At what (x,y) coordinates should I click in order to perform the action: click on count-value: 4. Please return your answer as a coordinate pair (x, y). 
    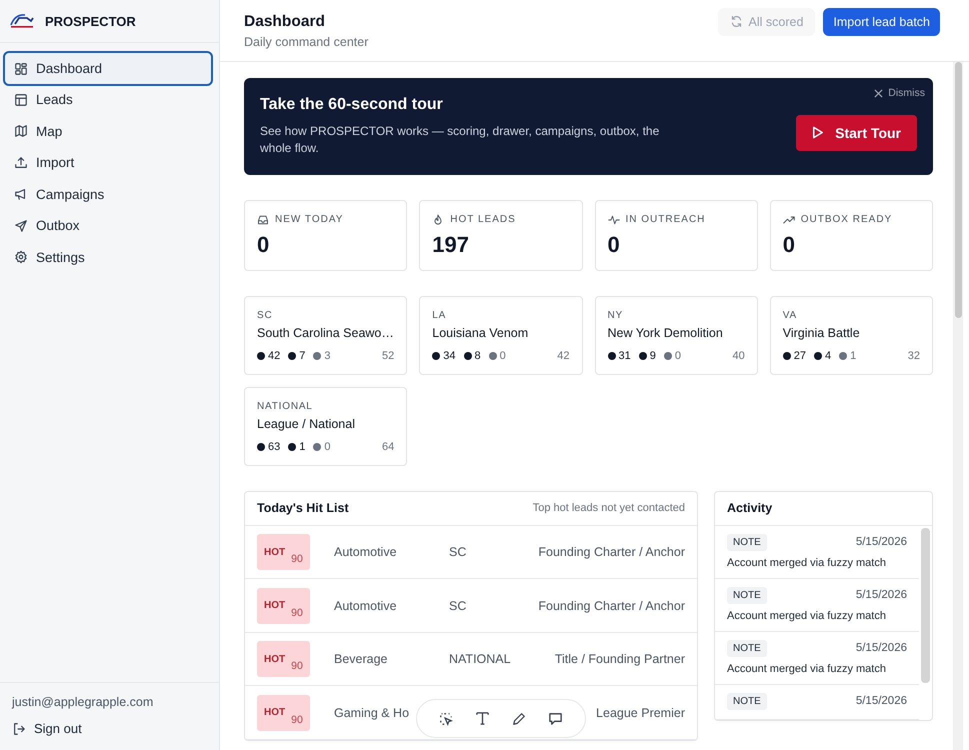
    Looking at the image, I should click on (828, 356).